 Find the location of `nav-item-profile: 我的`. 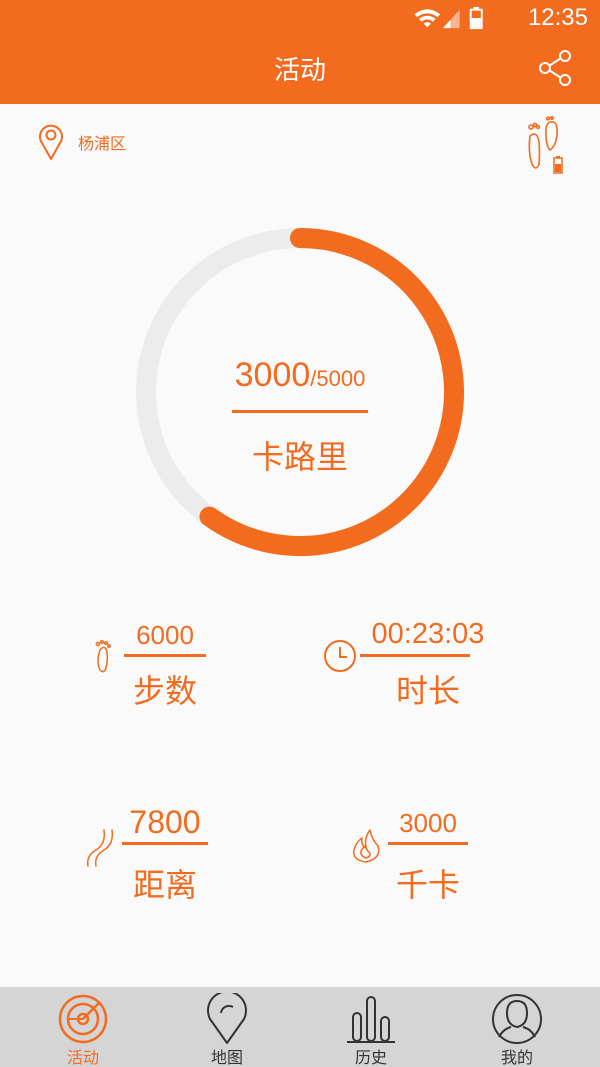

nav-item-profile: 我的 is located at coordinates (517, 1027).